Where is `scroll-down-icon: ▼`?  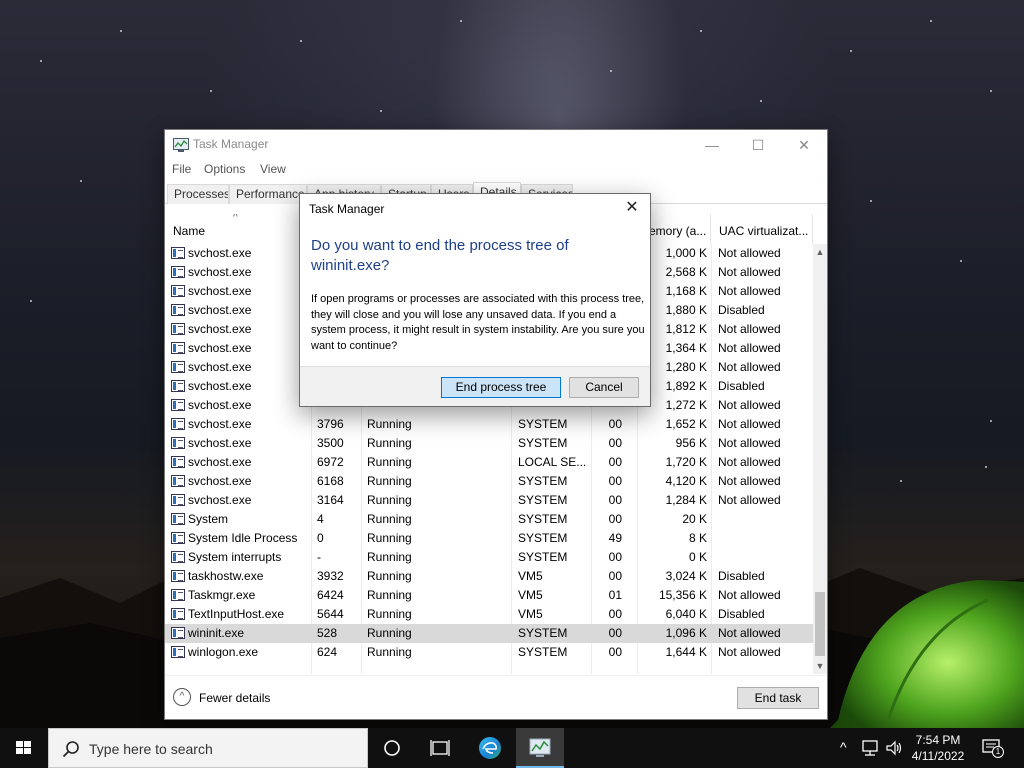
scroll-down-icon: ▼ is located at coordinates (820, 666).